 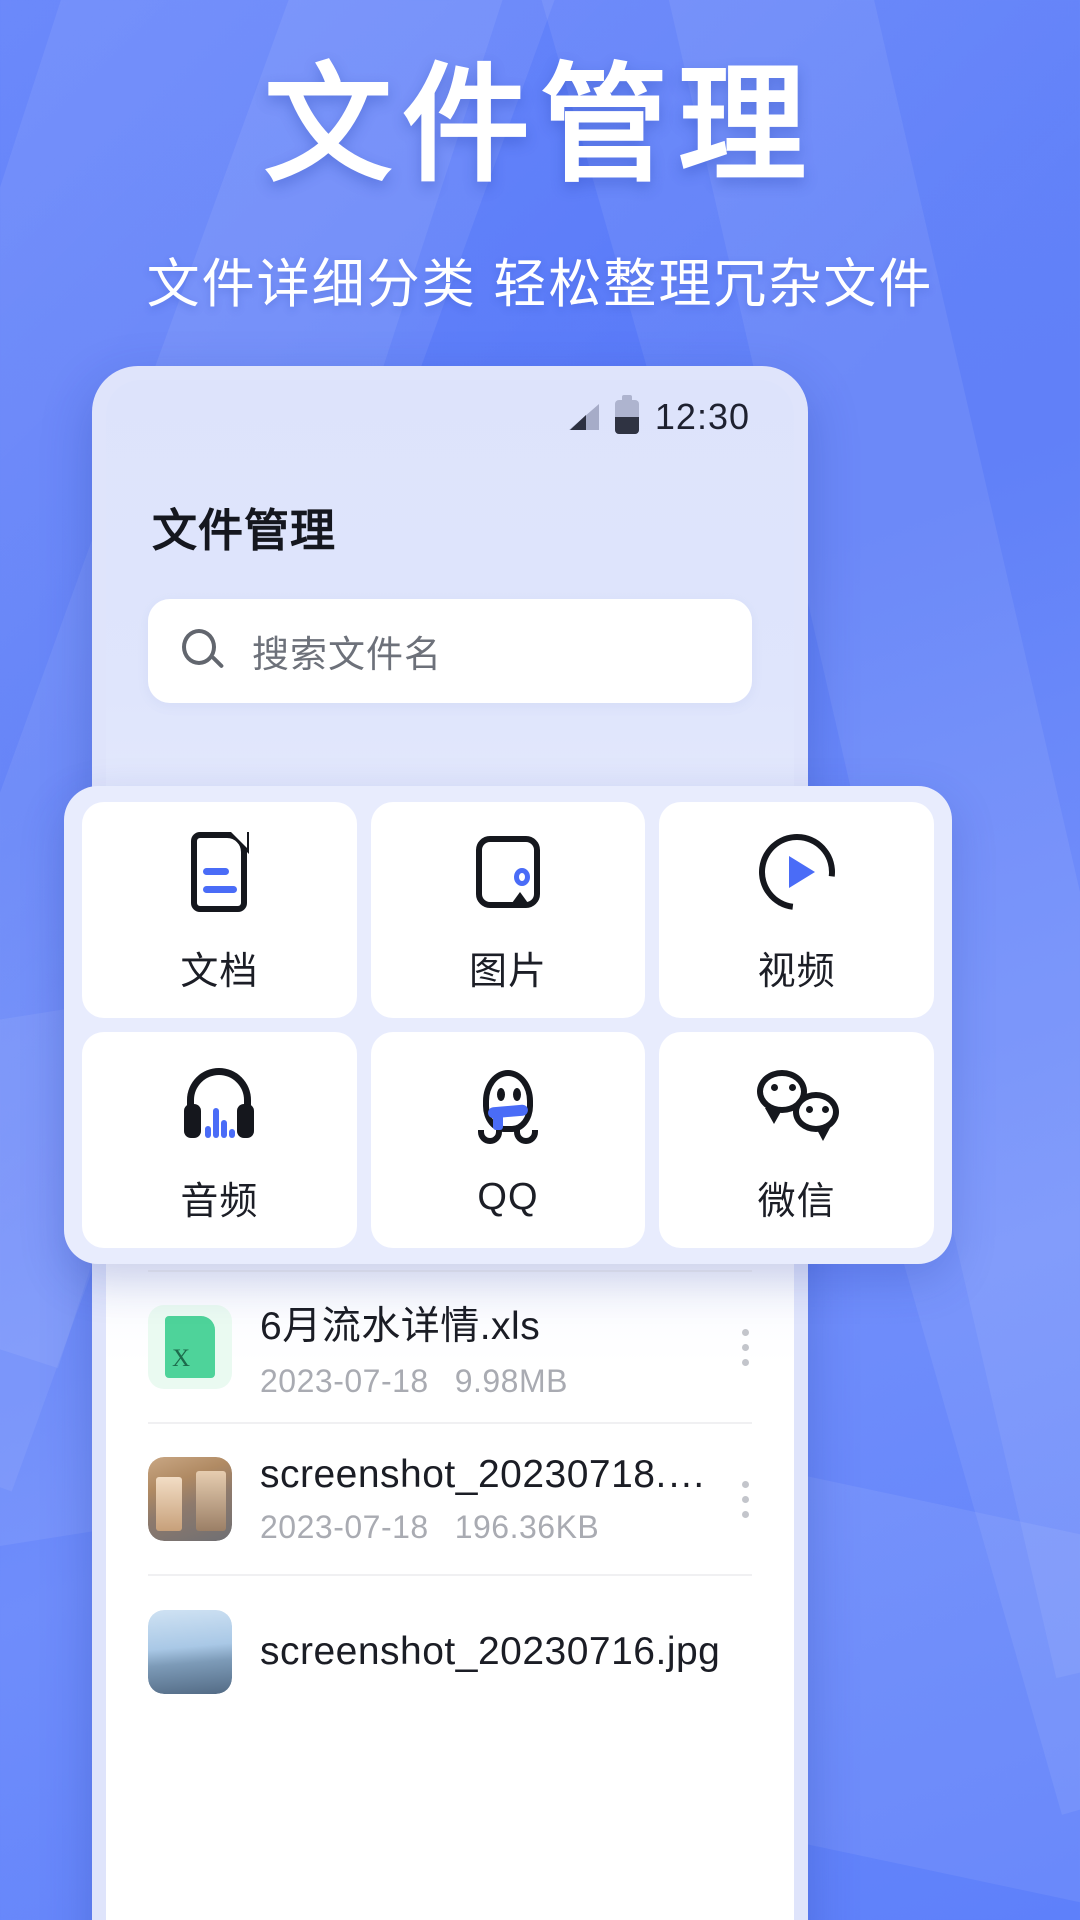 What do you see at coordinates (219, 1201) in the screenshot?
I see `category-label: 音频` at bounding box center [219, 1201].